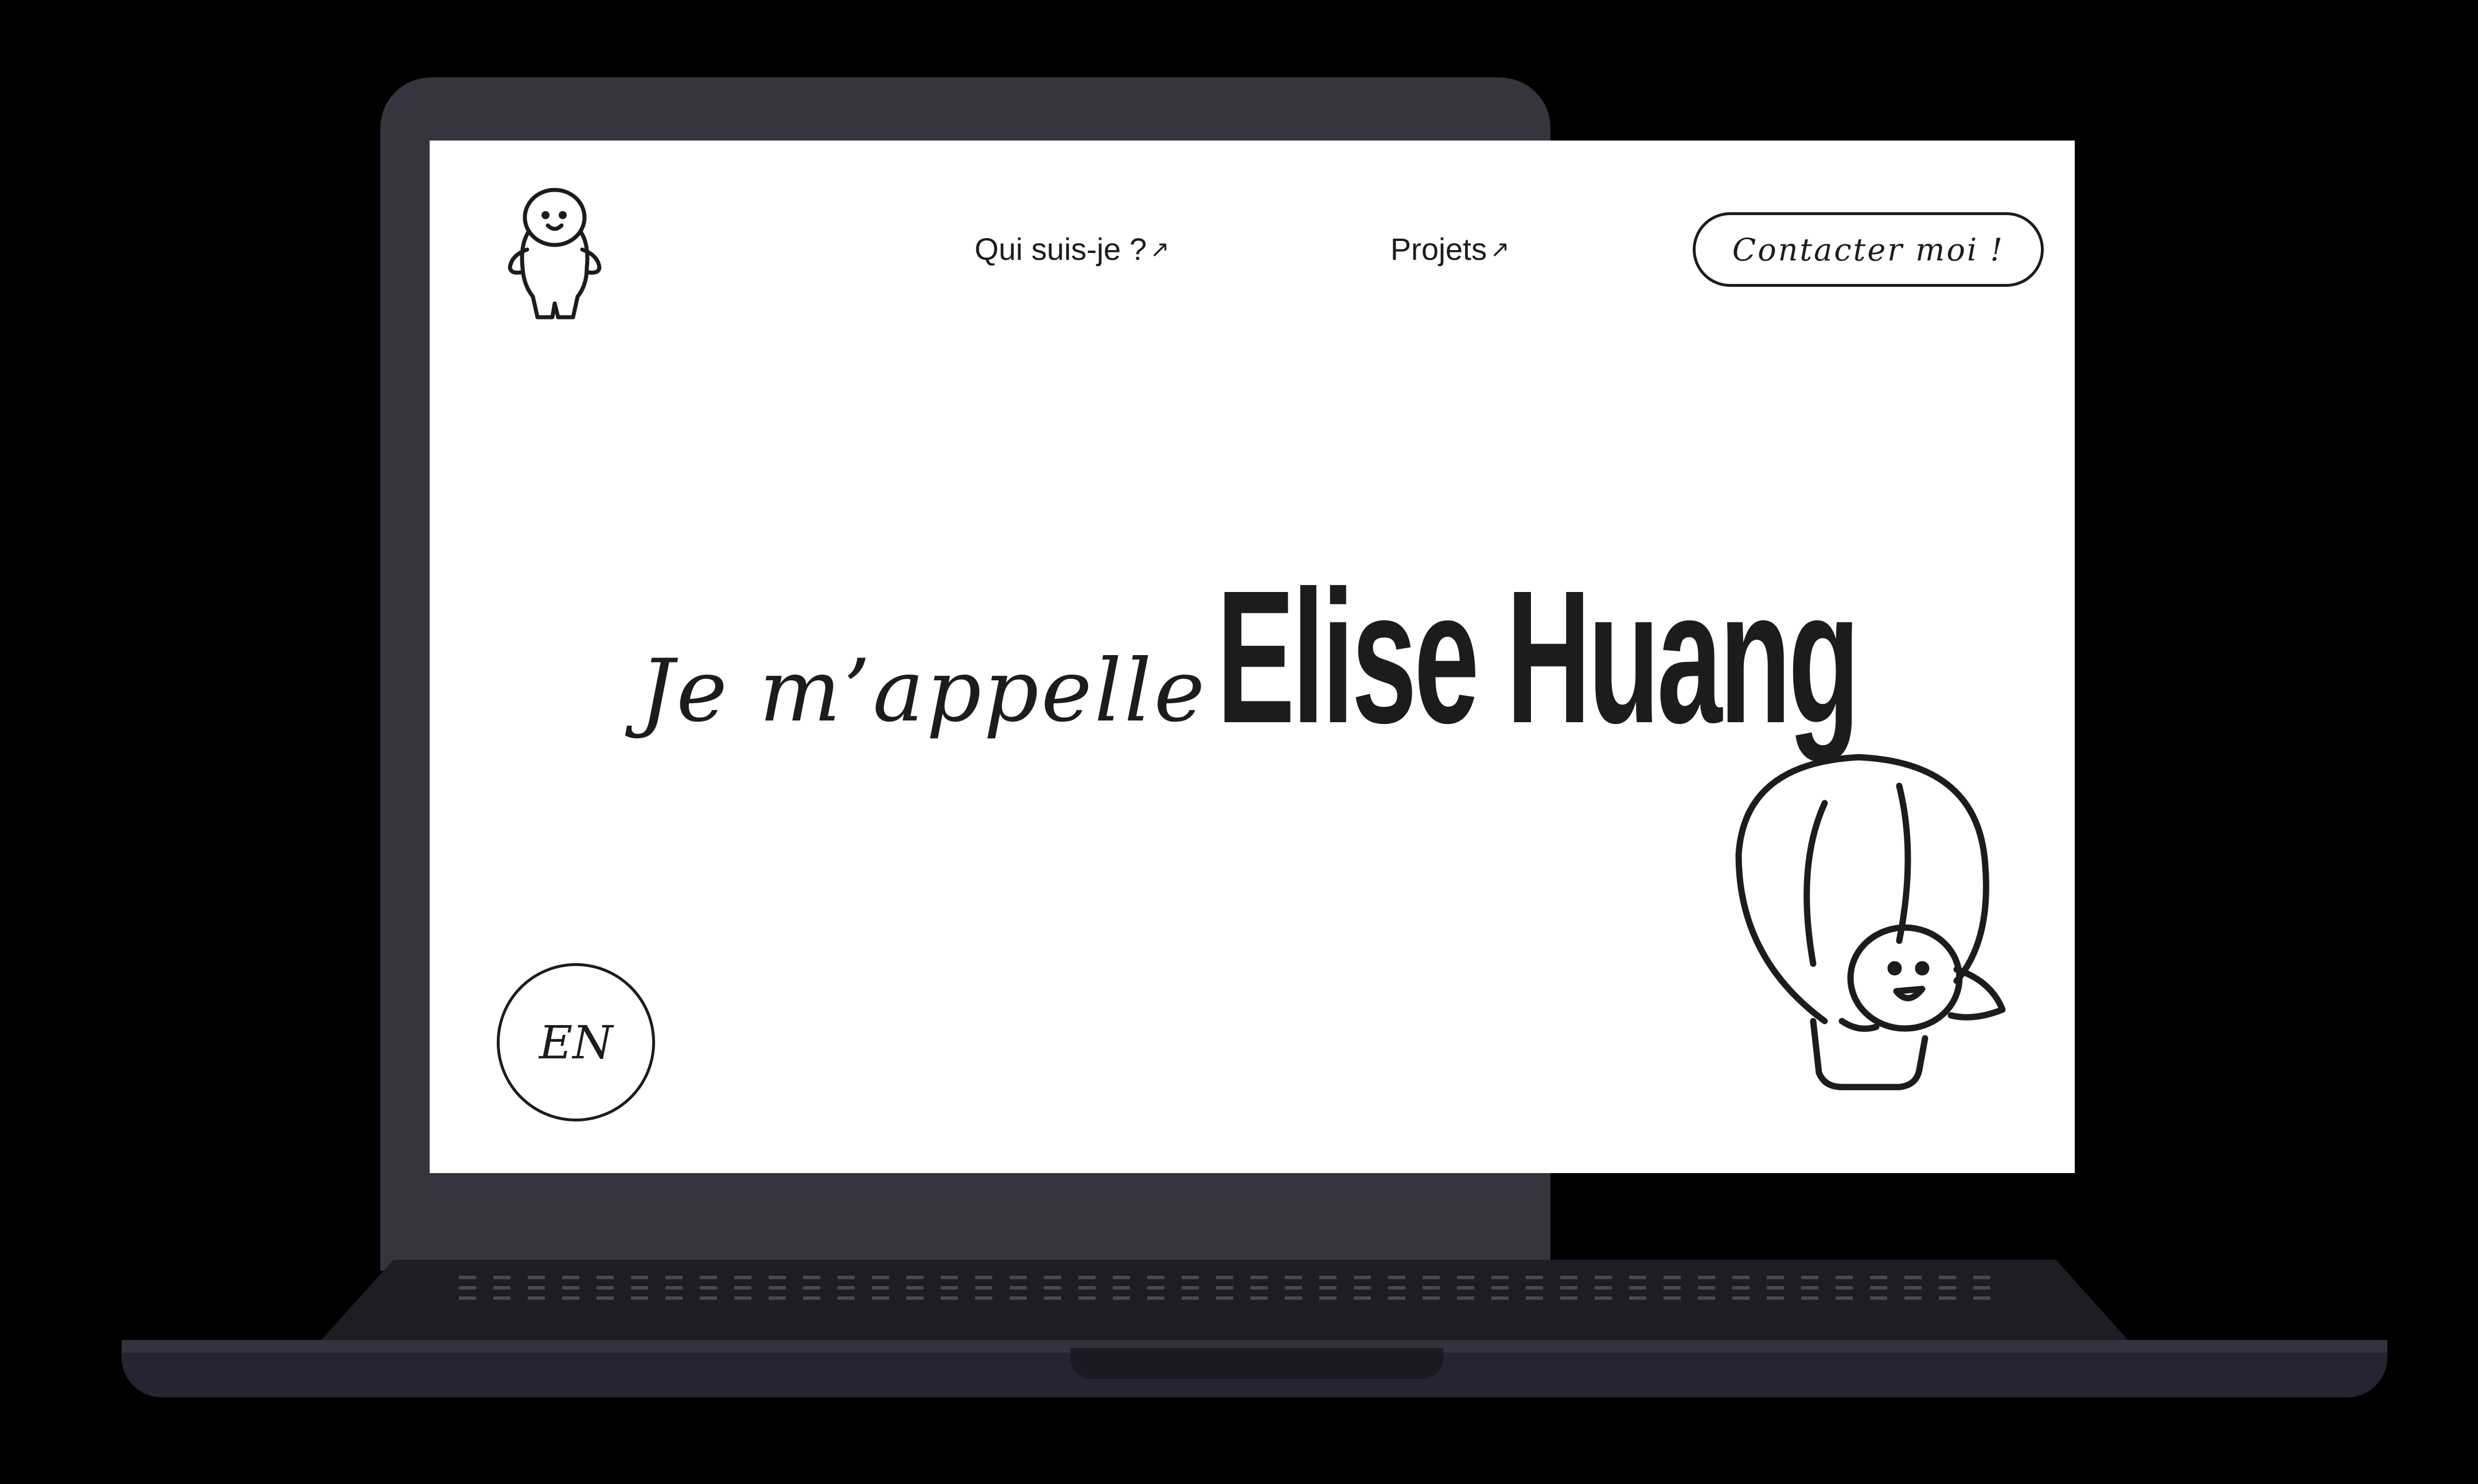 Image resolution: width=2478 pixels, height=1484 pixels. Describe the element at coordinates (1870, 922) in the screenshot. I see `hot-air-balloon-character-icon` at that location.